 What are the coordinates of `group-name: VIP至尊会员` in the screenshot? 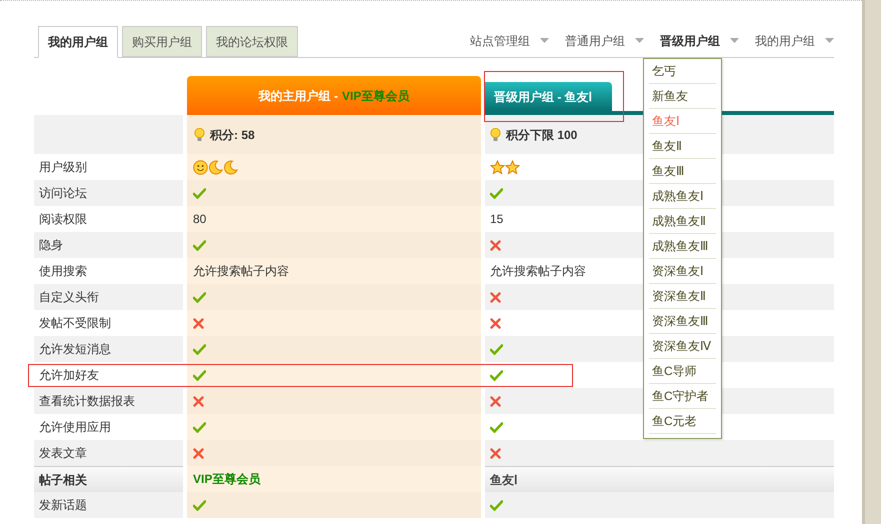 It's located at (226, 479).